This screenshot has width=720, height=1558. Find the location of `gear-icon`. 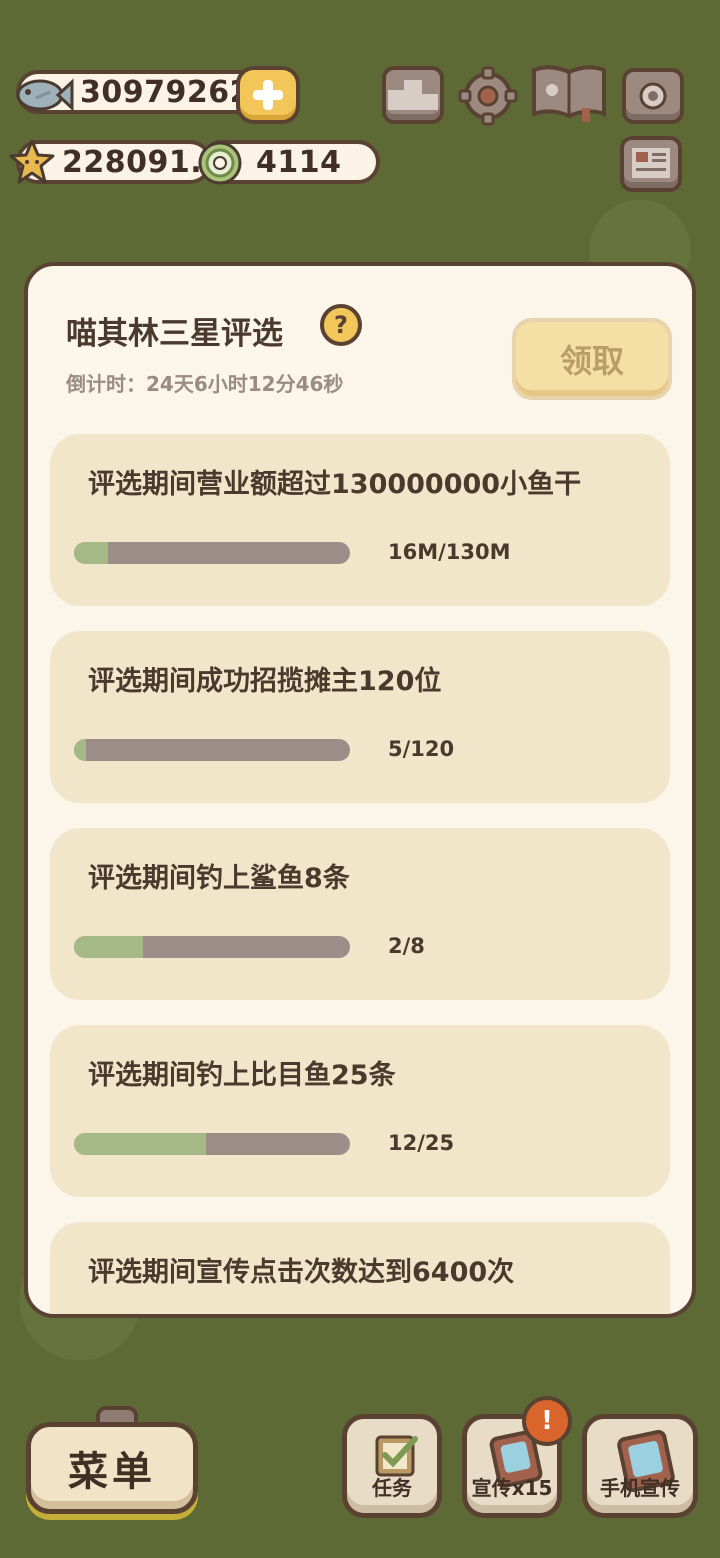

gear-icon is located at coordinates (488, 96).